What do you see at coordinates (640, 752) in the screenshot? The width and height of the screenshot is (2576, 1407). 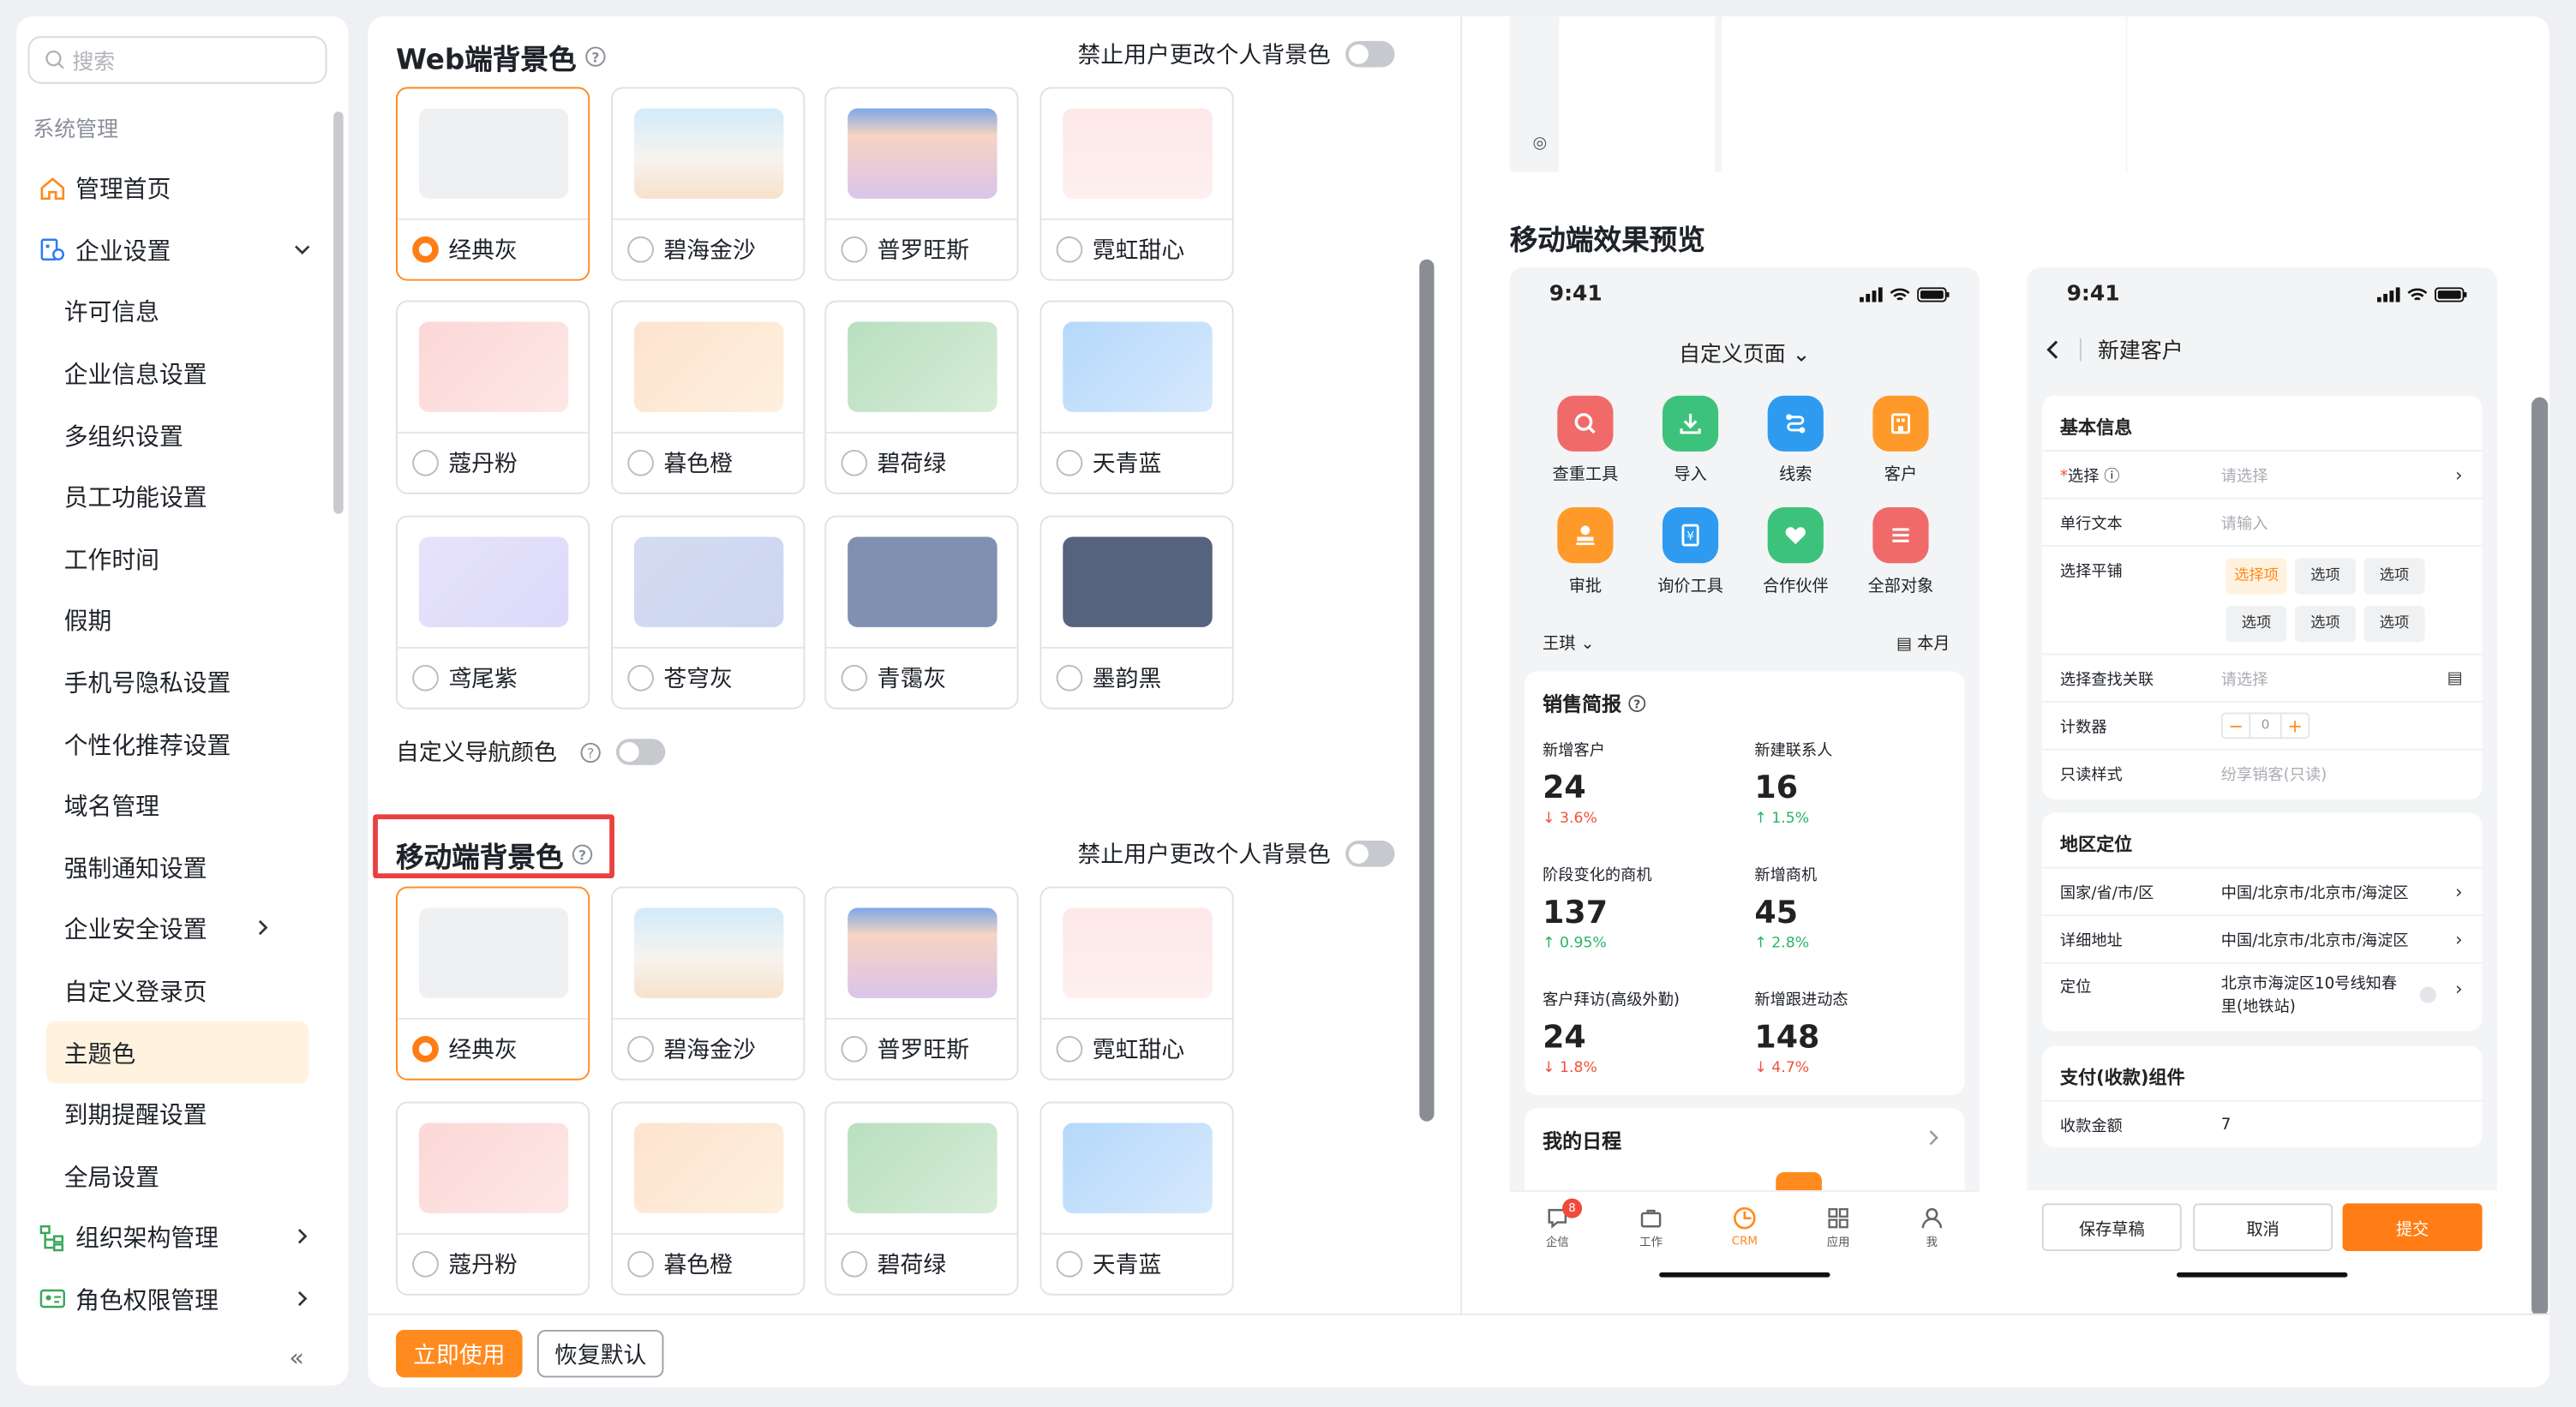 I see `custom-nav-color-toggle` at bounding box center [640, 752].